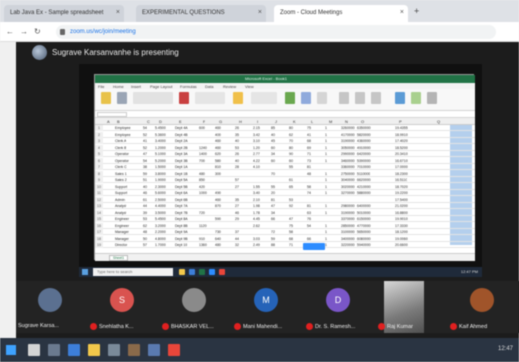 This screenshot has height=362, width=519. I want to click on table-cell: 3370000, so click(348, 219).